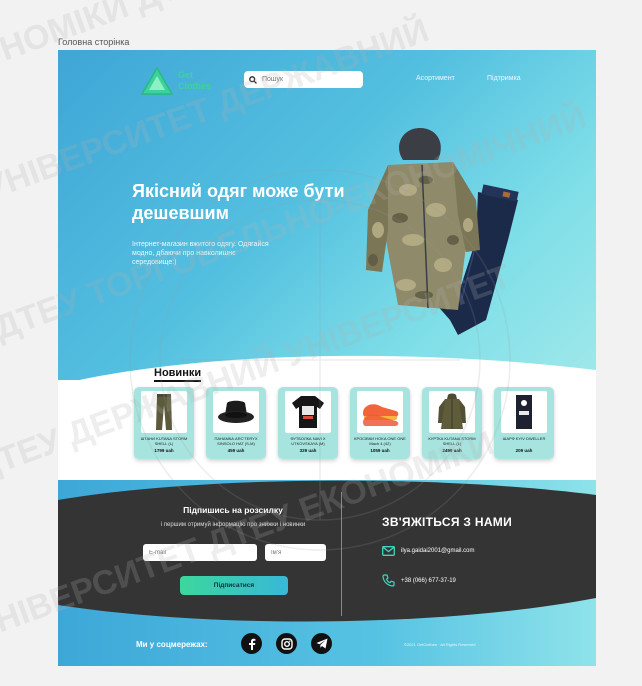 Image resolution: width=642 pixels, height=686 pixels. Describe the element at coordinates (308, 450) in the screenshot. I see `product-price: 329 uah` at that location.